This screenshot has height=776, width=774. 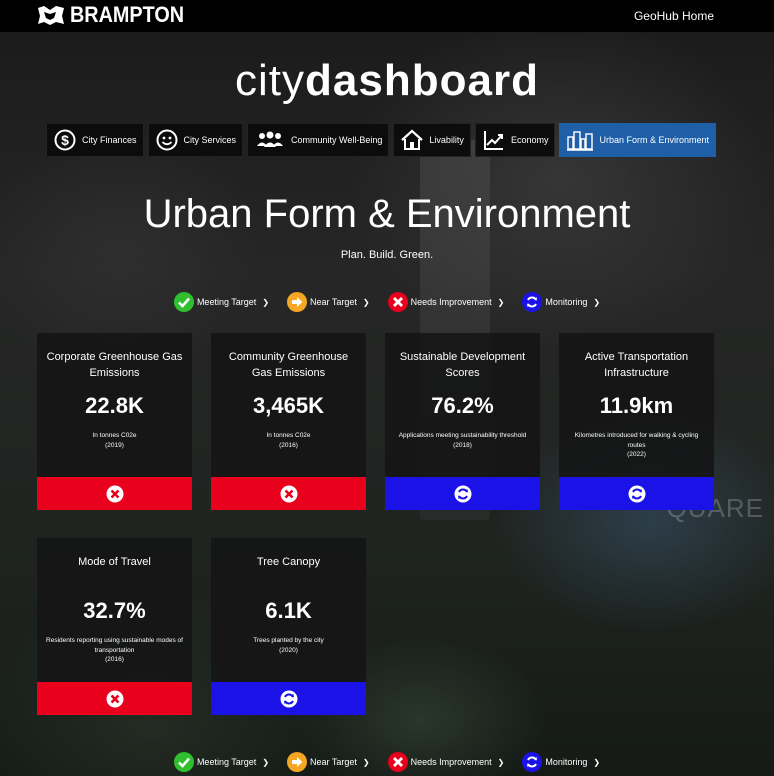 I want to click on nav-label: Urban Form & Environment, so click(x=654, y=140).